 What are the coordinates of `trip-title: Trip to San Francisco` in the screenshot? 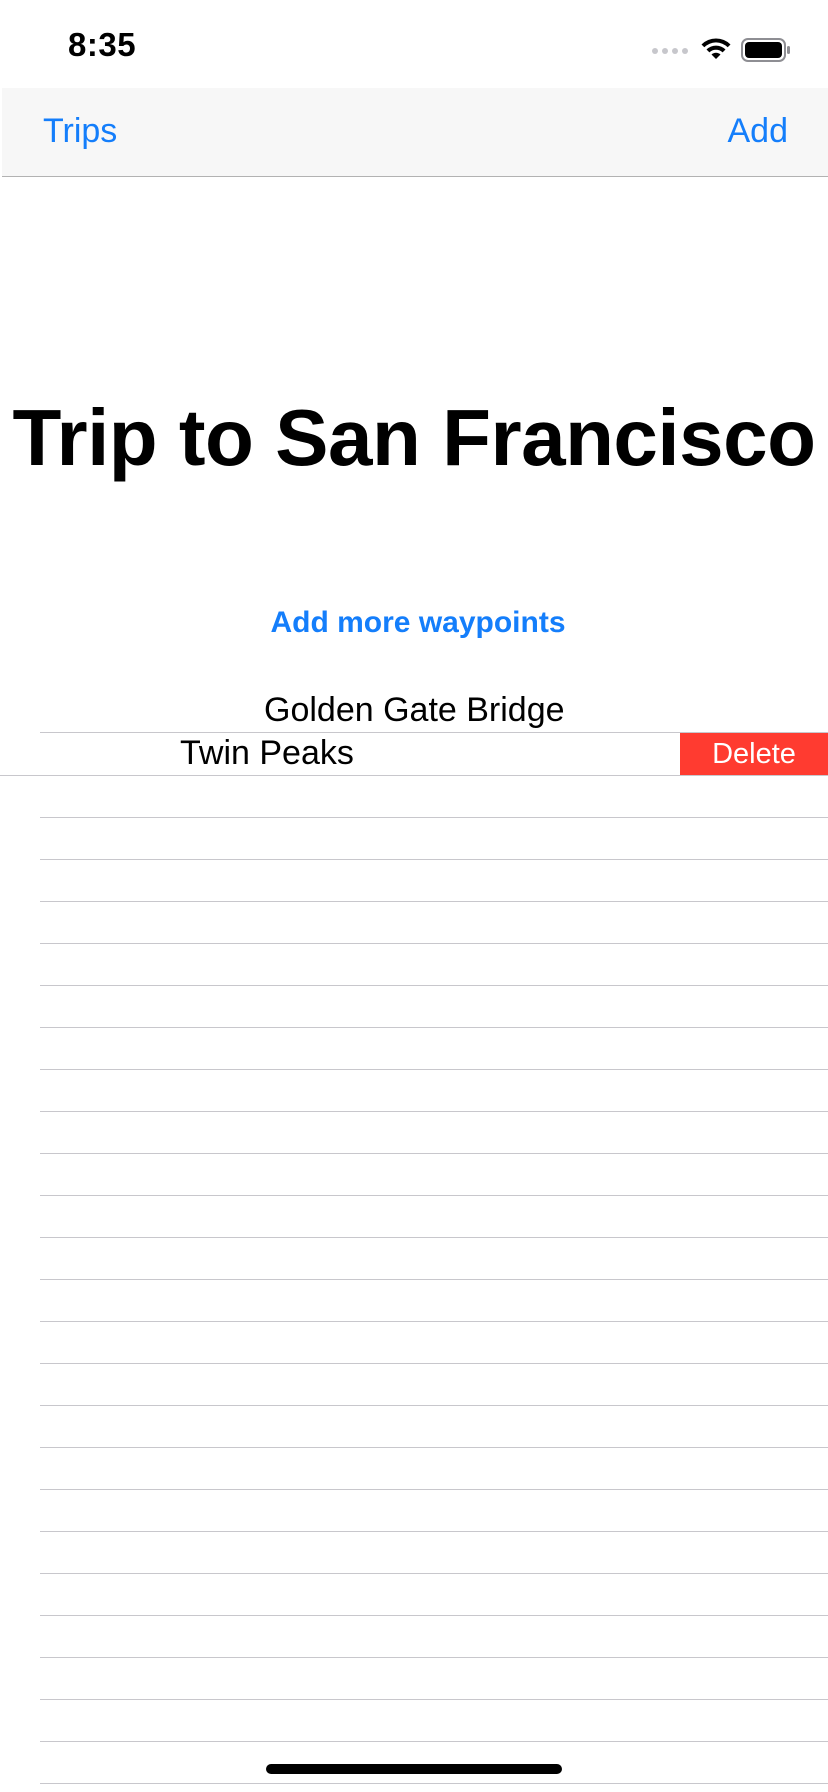 It's located at (414, 437).